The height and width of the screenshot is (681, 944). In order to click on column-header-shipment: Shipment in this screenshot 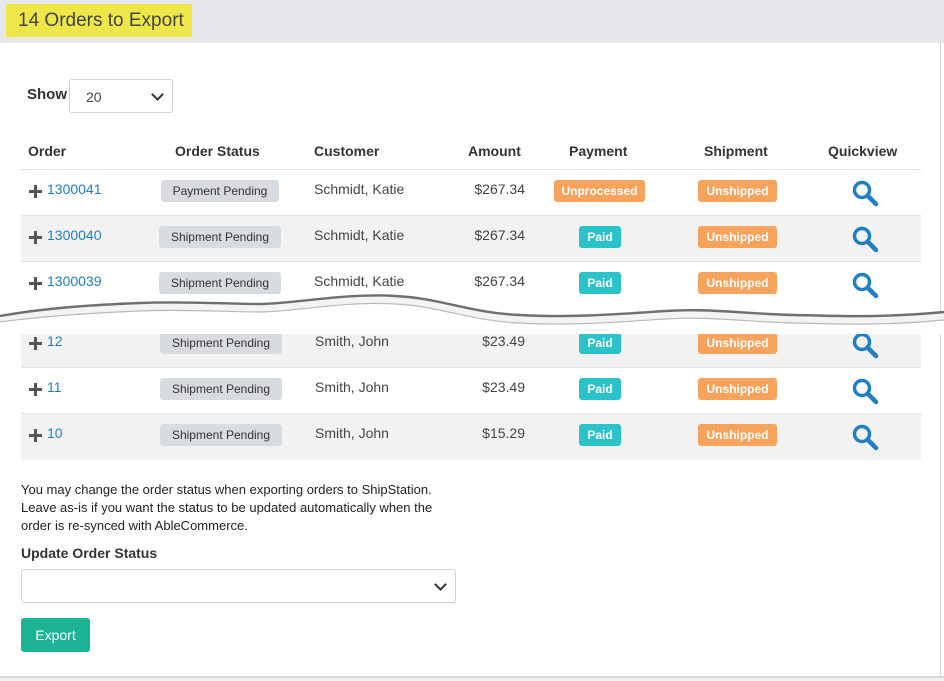, I will do `click(736, 151)`.